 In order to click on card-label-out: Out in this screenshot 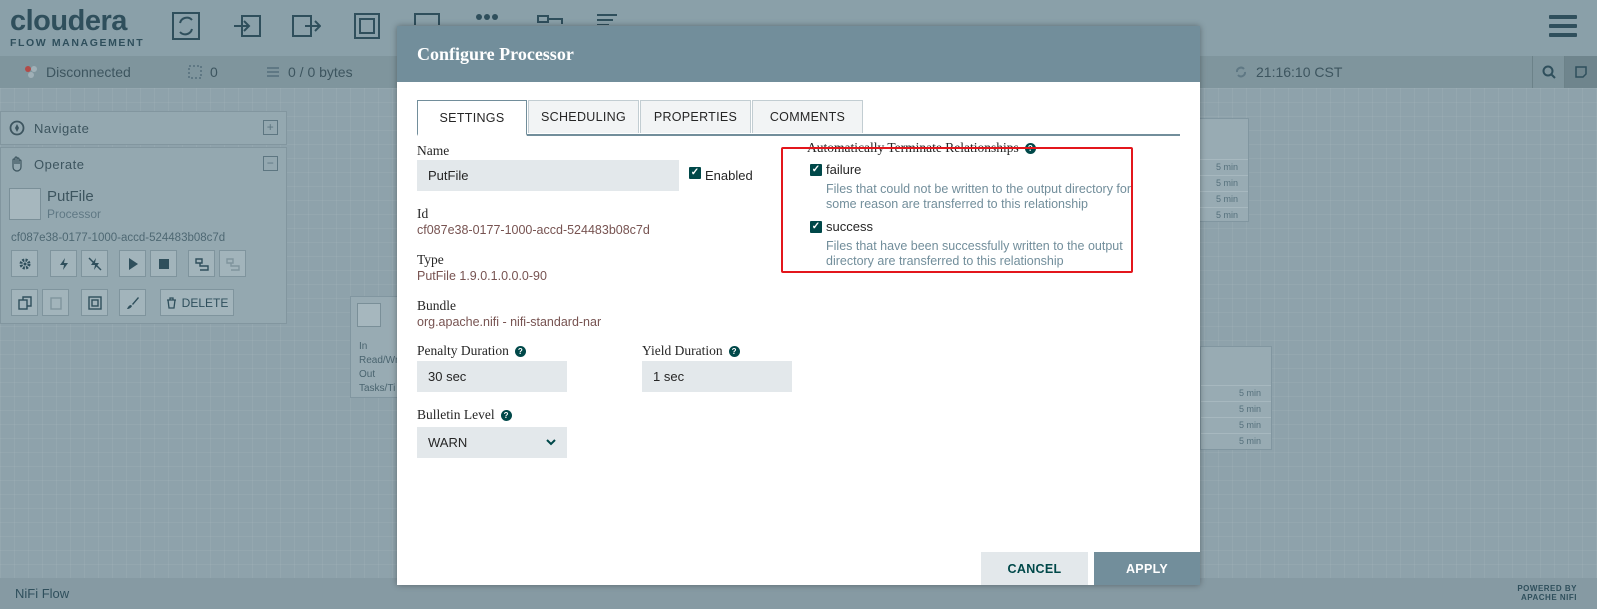, I will do `click(367, 374)`.